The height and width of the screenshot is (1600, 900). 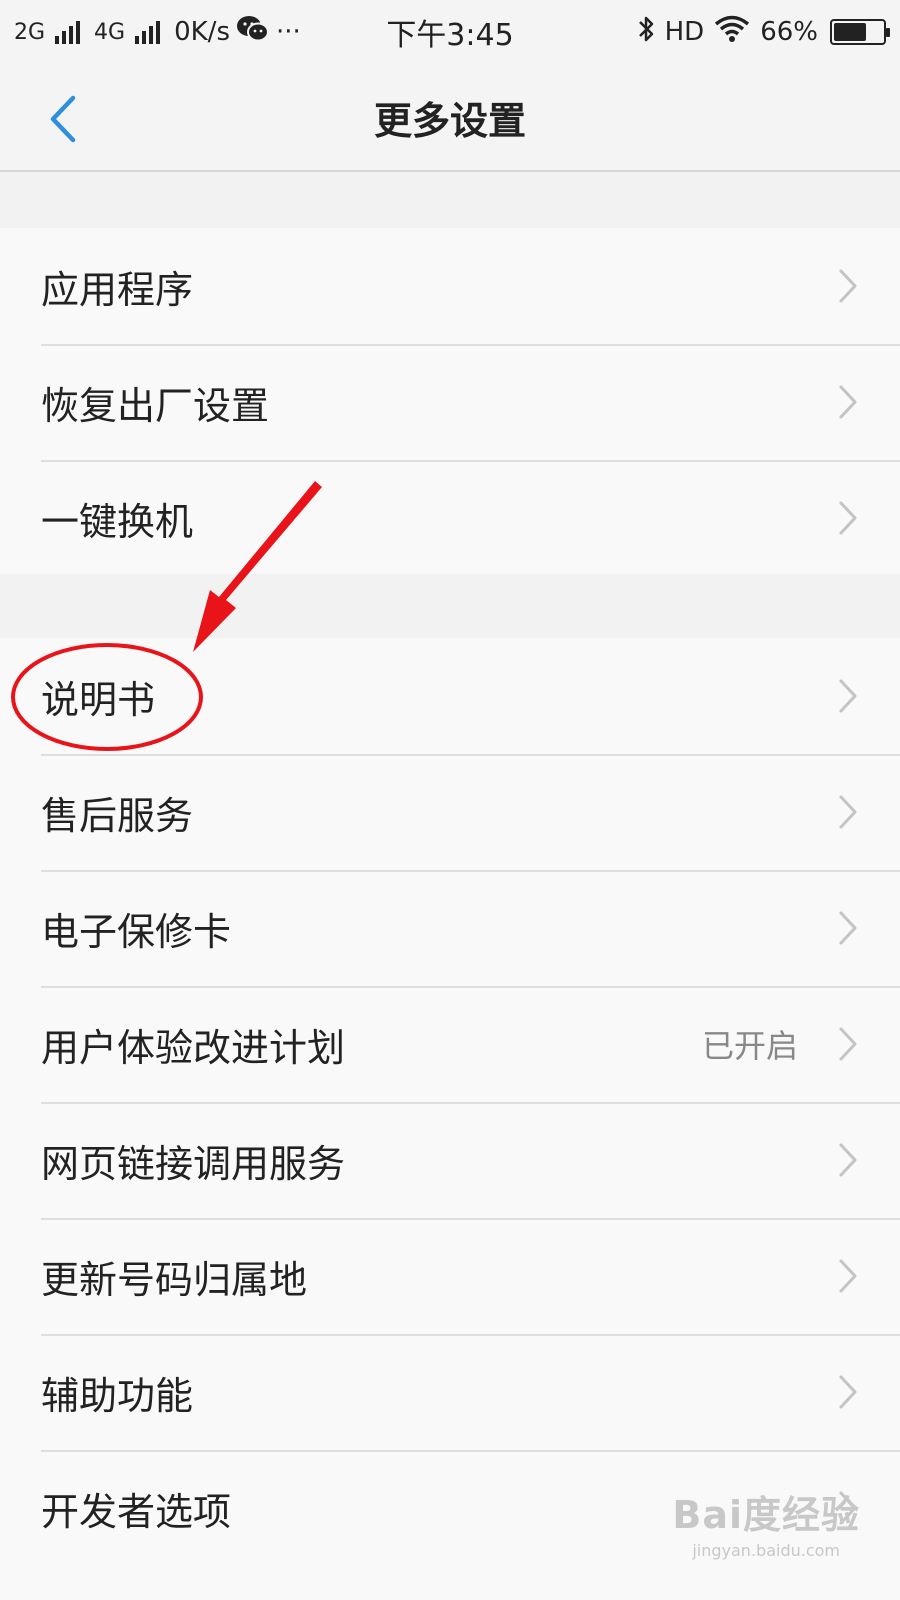 What do you see at coordinates (174, 1279) in the screenshot?
I see `settings-item-label: 更新号码归属地` at bounding box center [174, 1279].